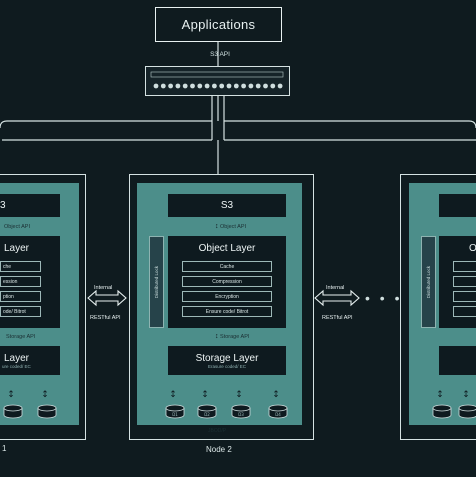 The height and width of the screenshot is (477, 476). Describe the element at coordinates (454, 404) in the screenshot. I see `node-right-disks: ↕ ↕` at that location.